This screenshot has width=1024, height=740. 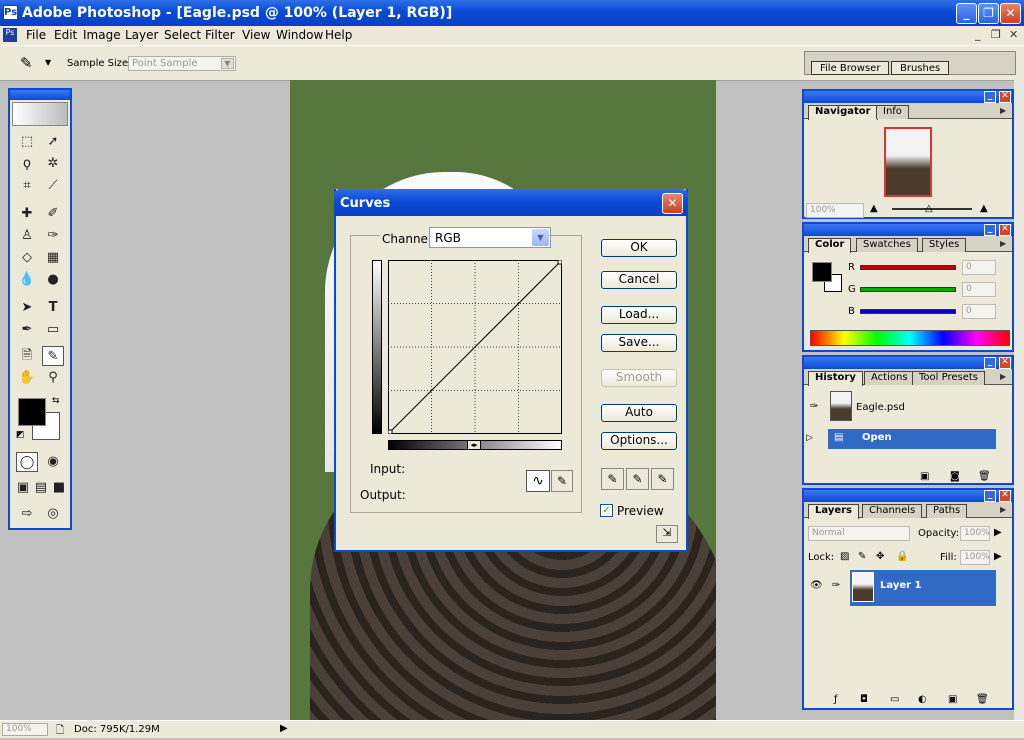 What do you see at coordinates (923, 588) in the screenshot?
I see `layer-row: Layer 1` at bounding box center [923, 588].